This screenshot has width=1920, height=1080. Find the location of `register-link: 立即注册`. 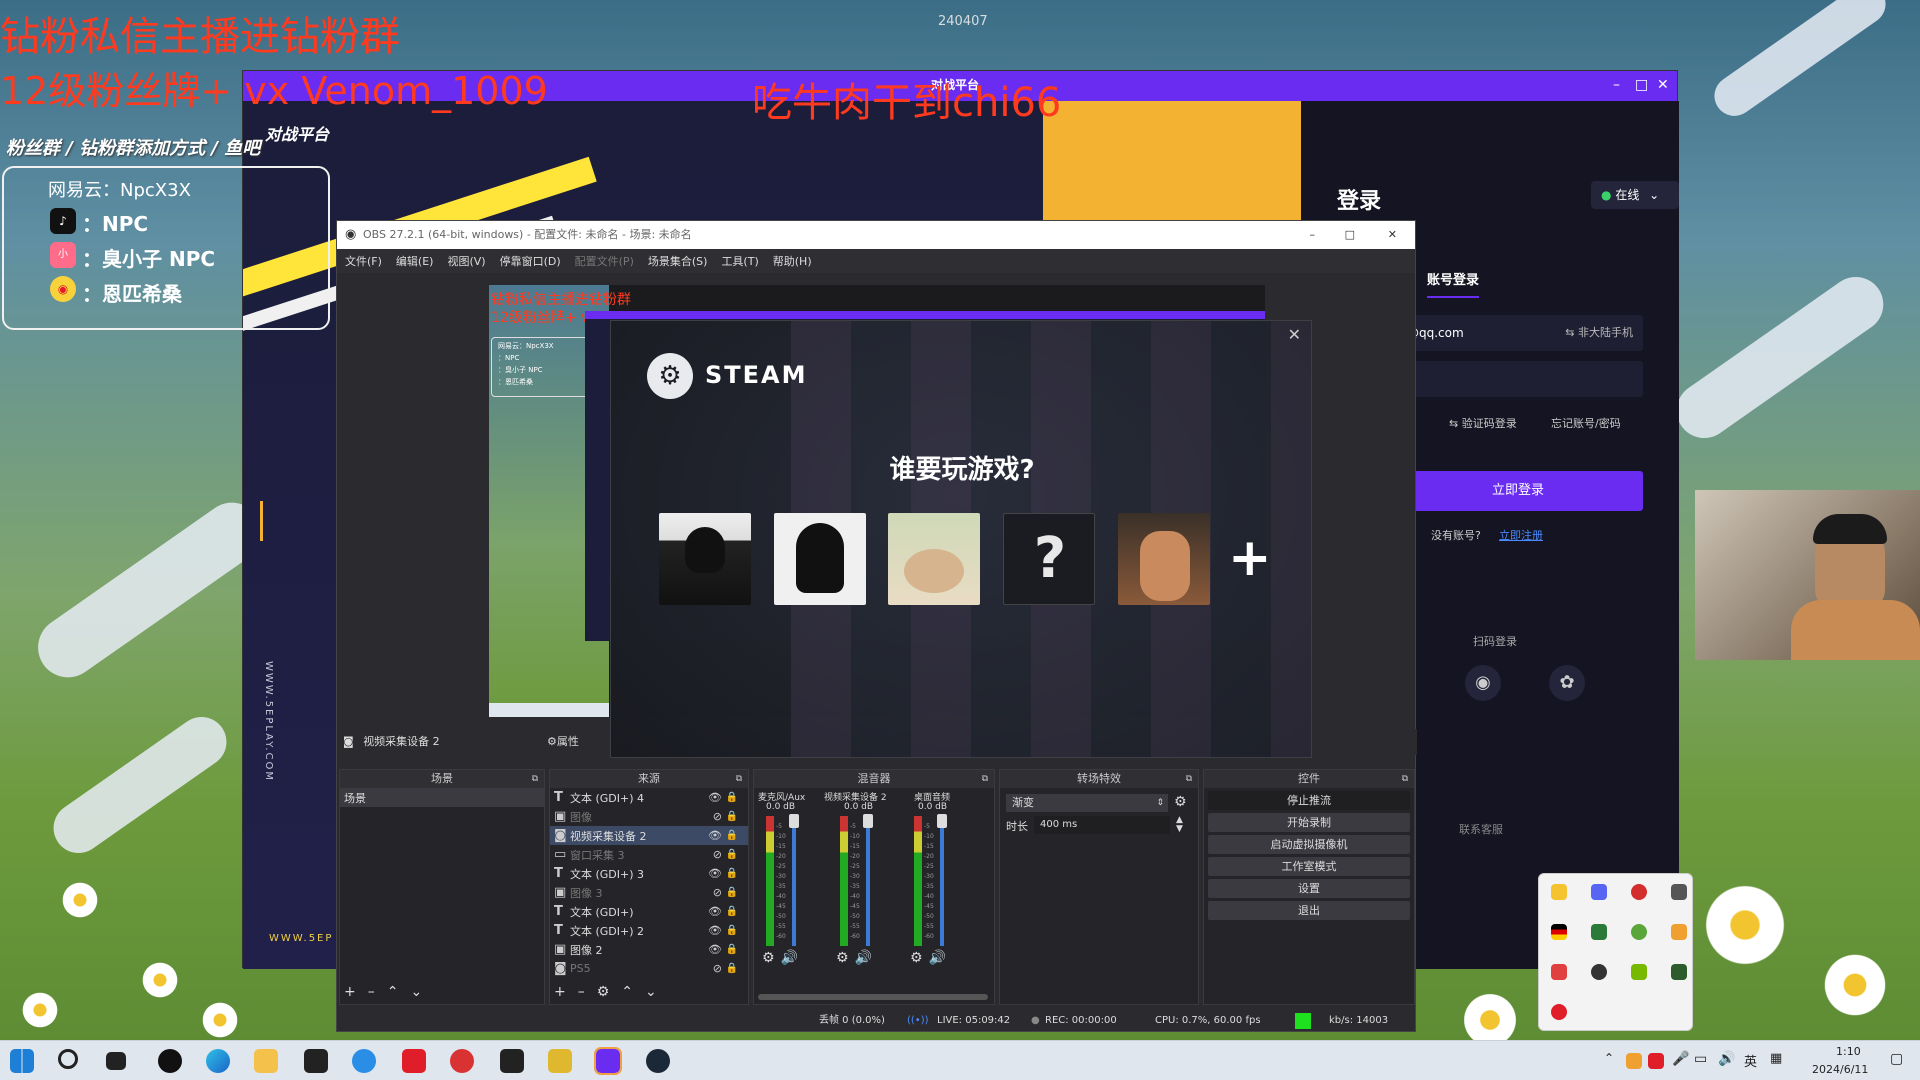

register-link: 立即注册 is located at coordinates (1521, 535).